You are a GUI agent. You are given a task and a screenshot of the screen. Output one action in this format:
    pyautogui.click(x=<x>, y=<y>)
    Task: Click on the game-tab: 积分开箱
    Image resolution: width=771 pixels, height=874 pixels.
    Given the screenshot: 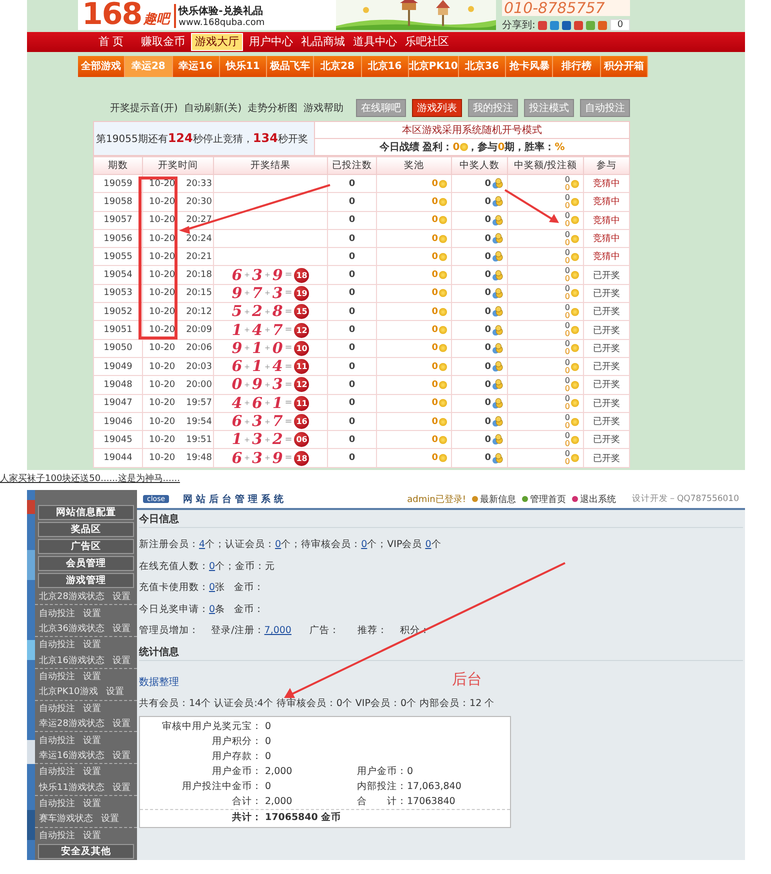 What is the action you would take?
    pyautogui.click(x=624, y=66)
    